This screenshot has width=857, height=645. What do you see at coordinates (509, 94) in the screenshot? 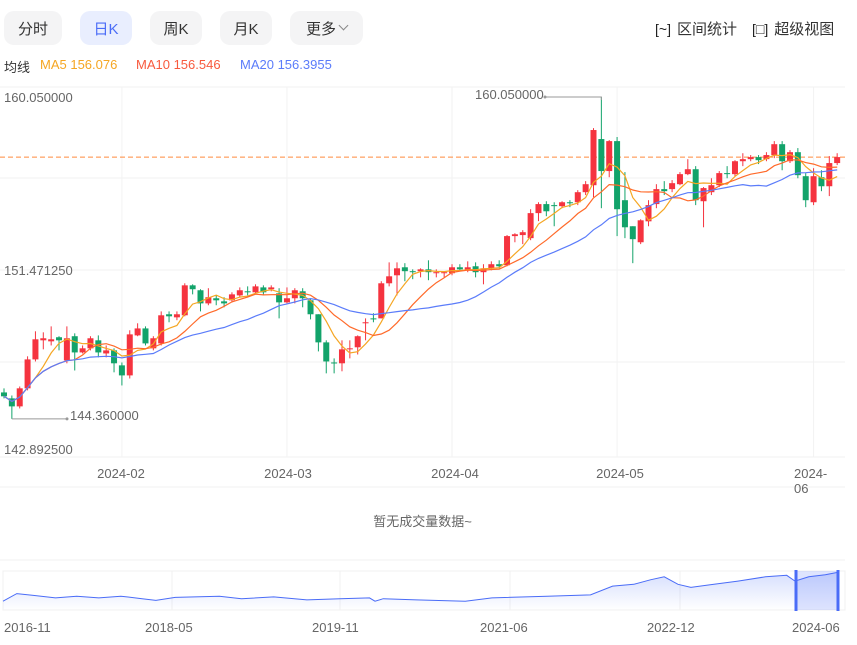
I see `max-price-annotation: 160.050000` at bounding box center [509, 94].